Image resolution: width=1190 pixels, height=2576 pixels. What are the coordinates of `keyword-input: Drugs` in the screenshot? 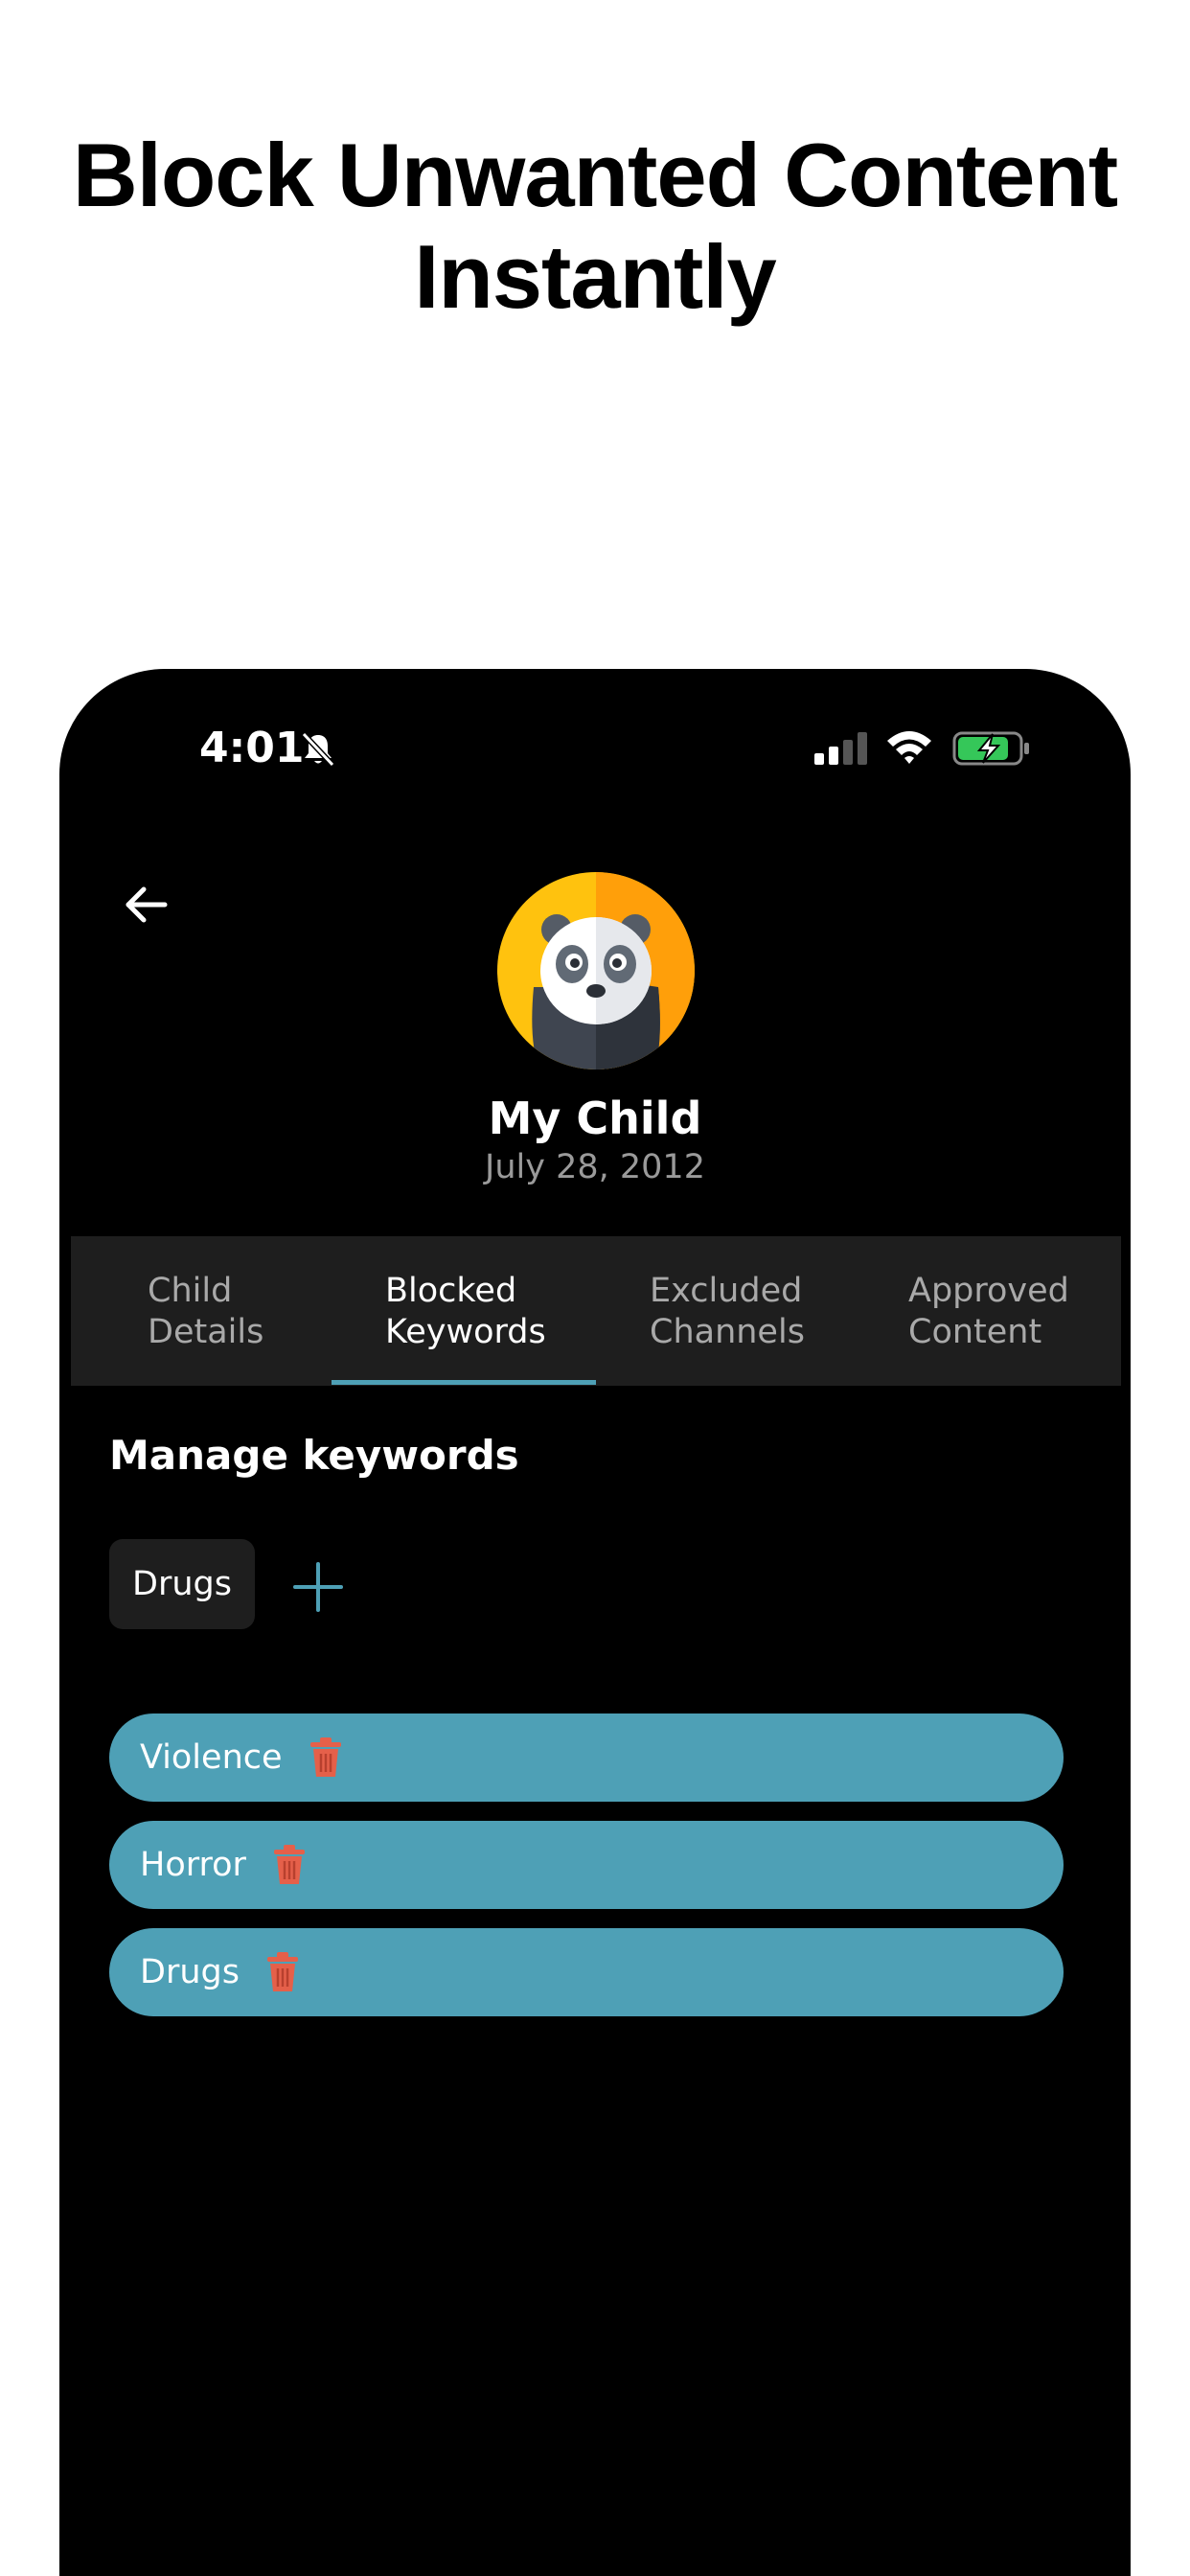 It's located at (182, 1584).